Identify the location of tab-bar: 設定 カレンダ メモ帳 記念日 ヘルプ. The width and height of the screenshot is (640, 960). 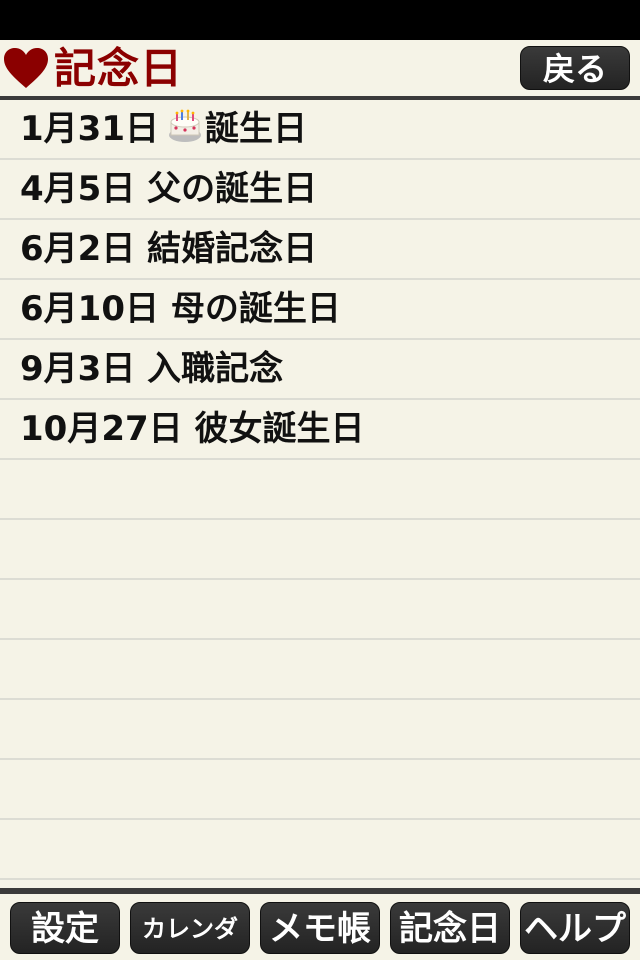
(320, 927).